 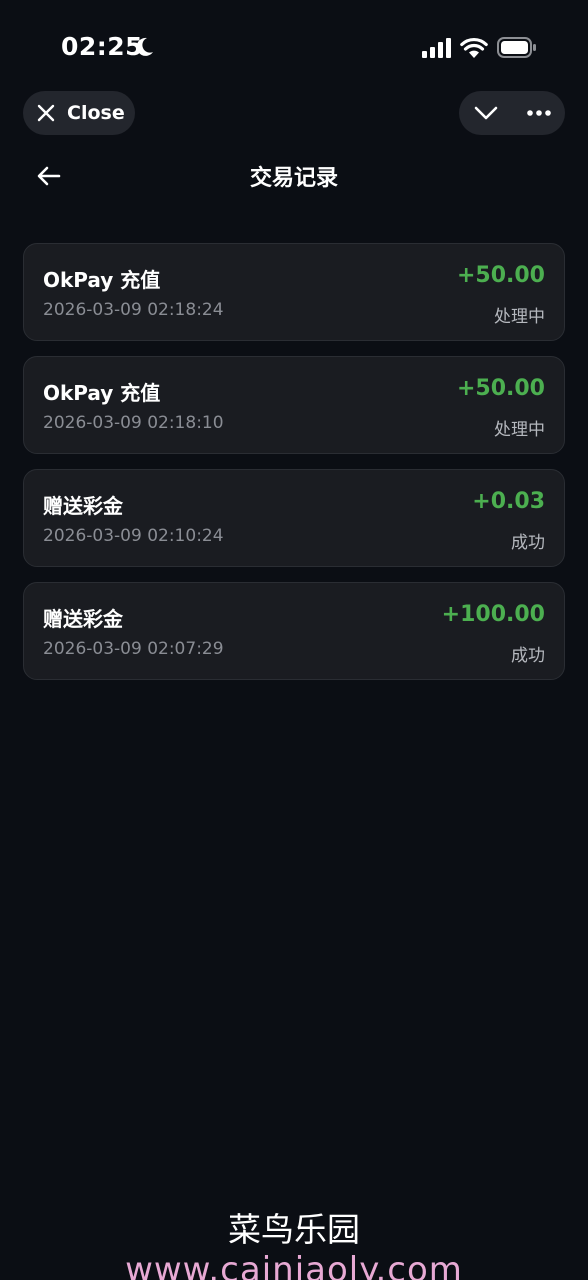 I want to click on transaction-amount: +100.00, so click(x=493, y=614).